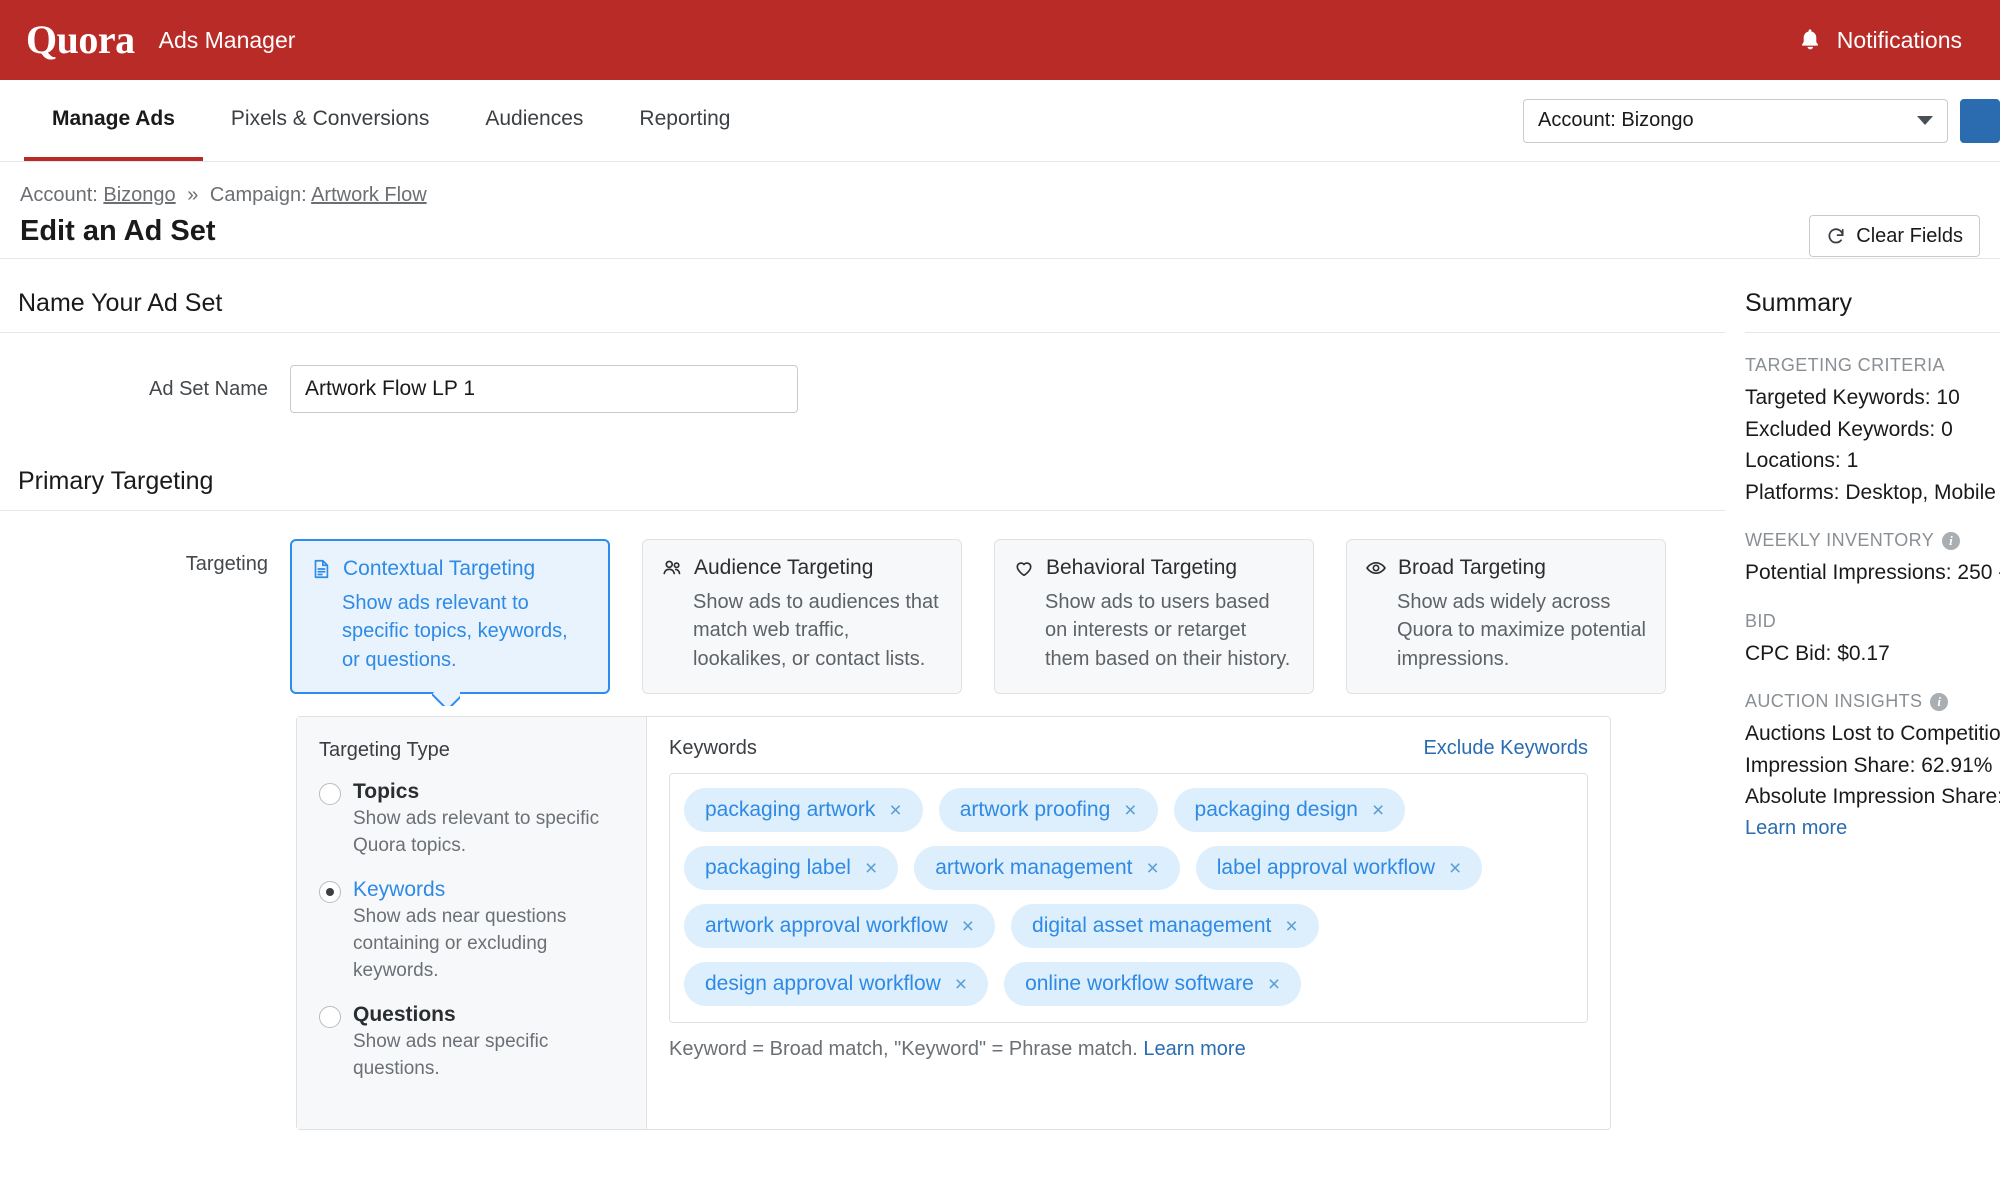 Image resolution: width=2000 pixels, height=1179 pixels. Describe the element at coordinates (1139, 984) in the screenshot. I see `keyword-chip-label: online workflow software` at that location.